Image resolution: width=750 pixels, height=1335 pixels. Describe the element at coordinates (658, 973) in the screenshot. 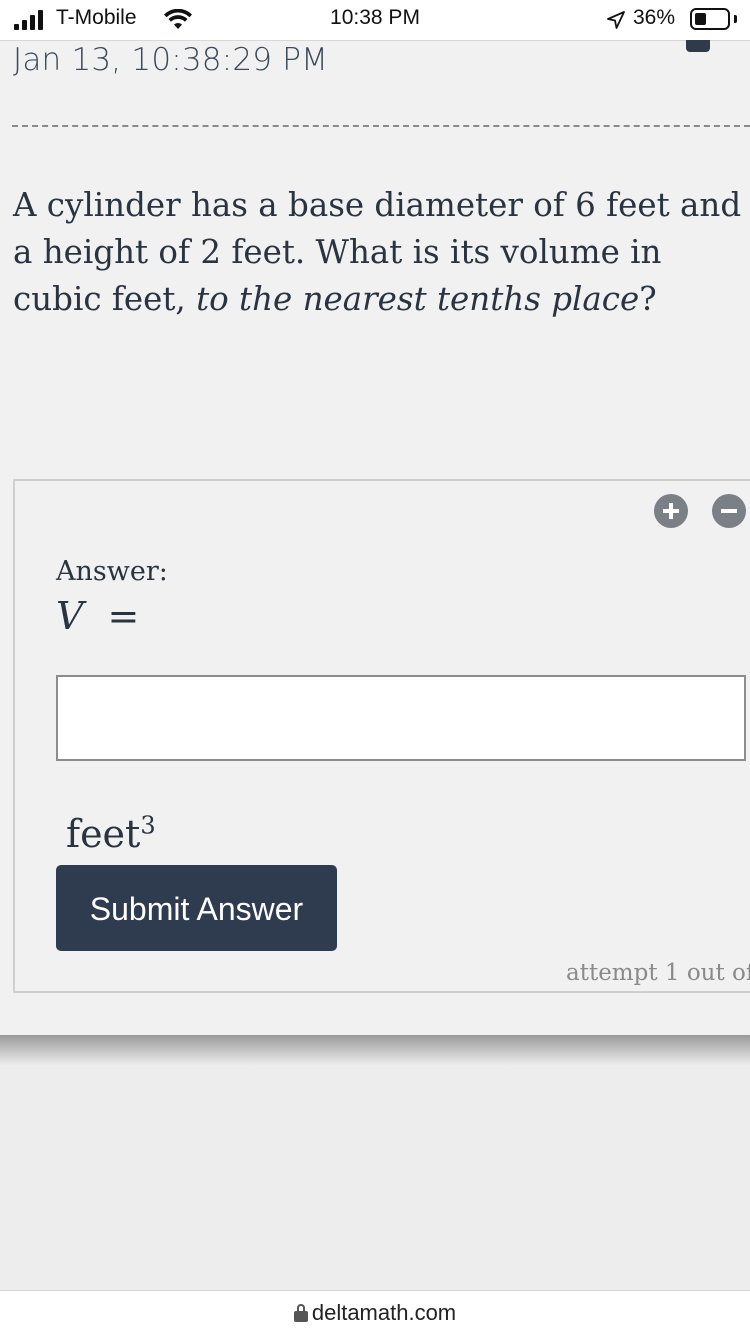

I see `attempt-counter: attempt 1 out of 2` at that location.